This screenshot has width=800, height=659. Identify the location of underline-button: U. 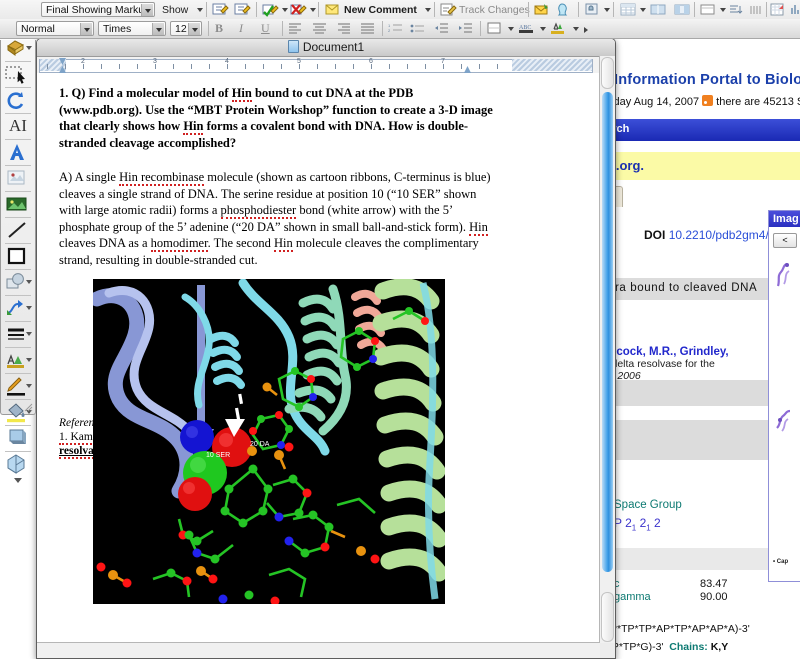
(265, 28).